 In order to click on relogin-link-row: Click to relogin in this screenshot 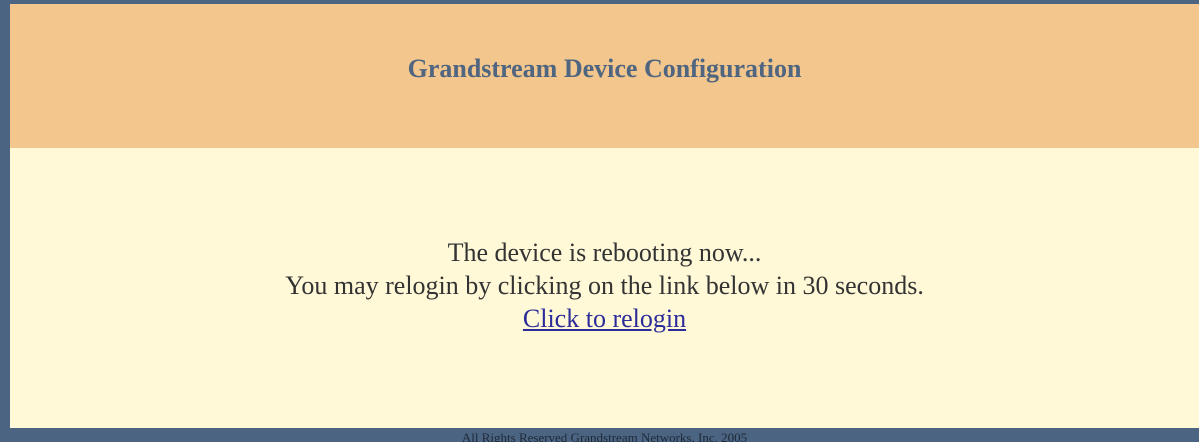, I will do `click(604, 318)`.